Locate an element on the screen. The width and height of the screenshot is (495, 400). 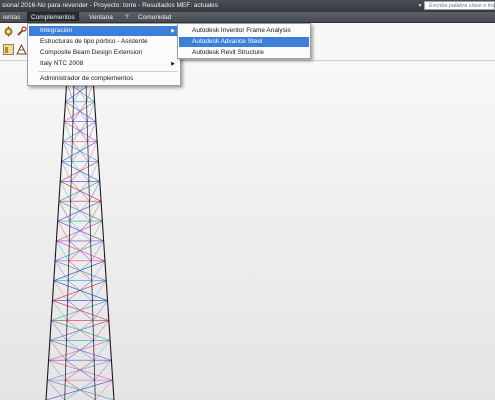
menu-bar: ientas Complementos Ventana ? Comunidad is located at coordinates (247, 17).